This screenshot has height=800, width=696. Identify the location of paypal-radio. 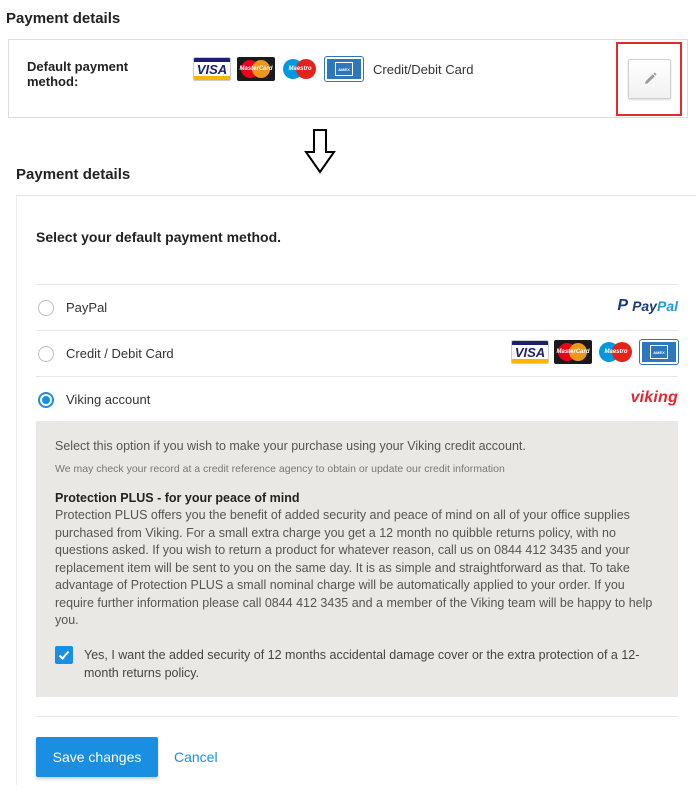
(46, 308).